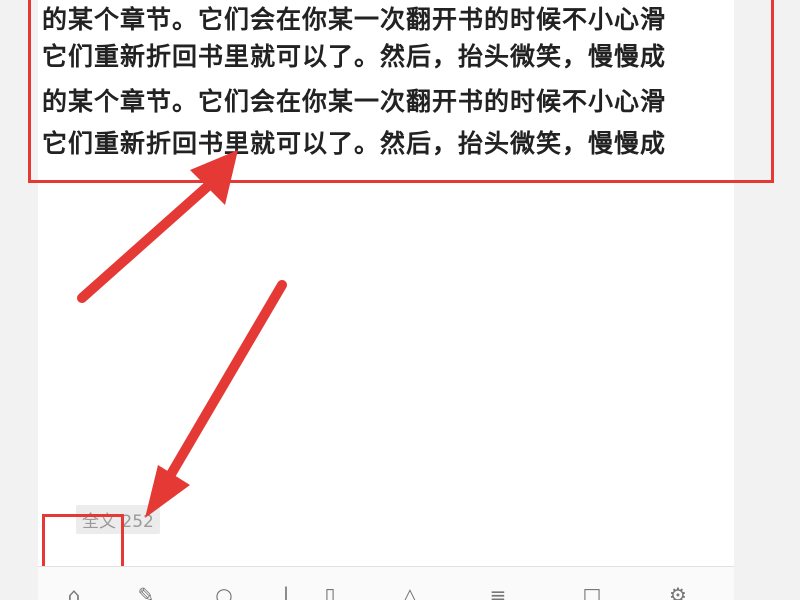 Image resolution: width=800 pixels, height=600 pixels. What do you see at coordinates (592, 591) in the screenshot?
I see `square-icon: □` at bounding box center [592, 591].